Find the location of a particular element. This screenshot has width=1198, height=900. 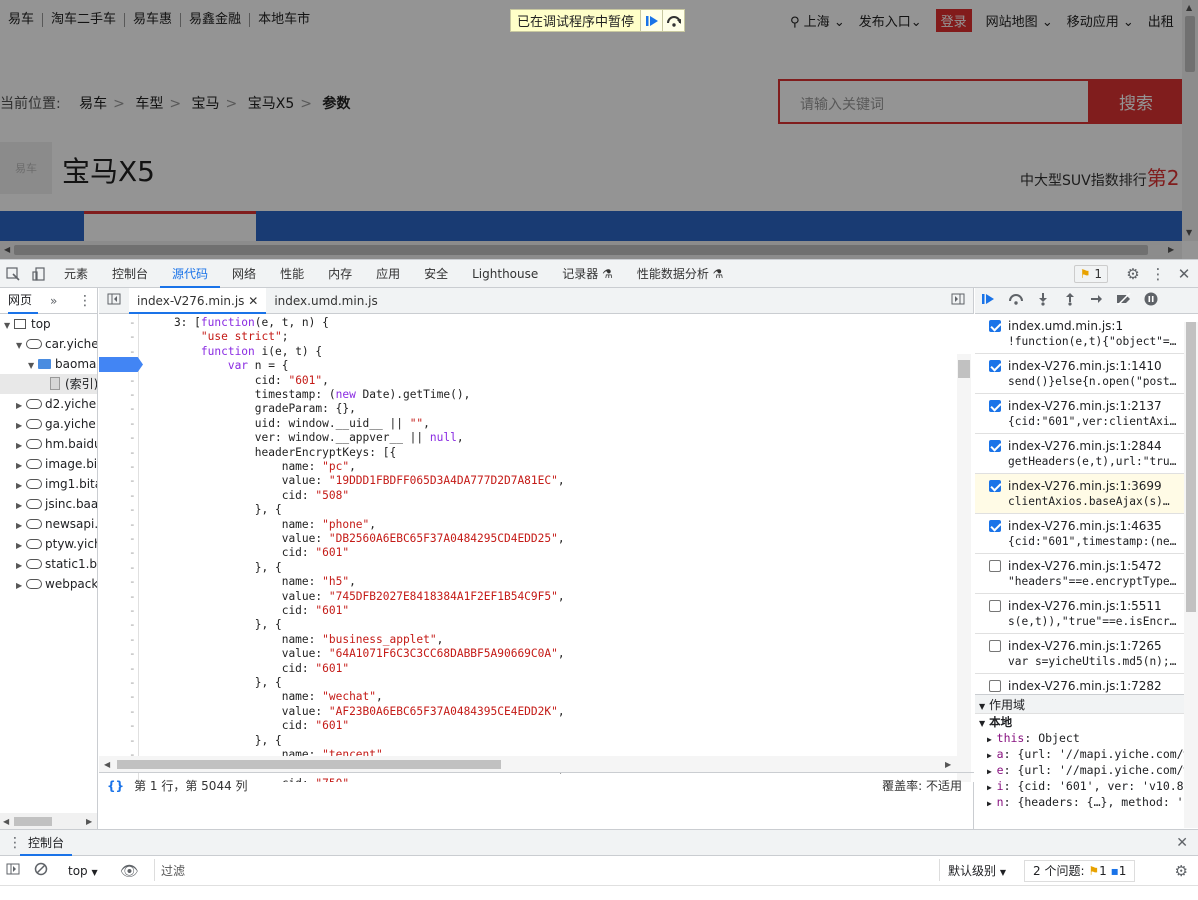

tree-item: ▶ hm.baidu. is located at coordinates (48, 444).